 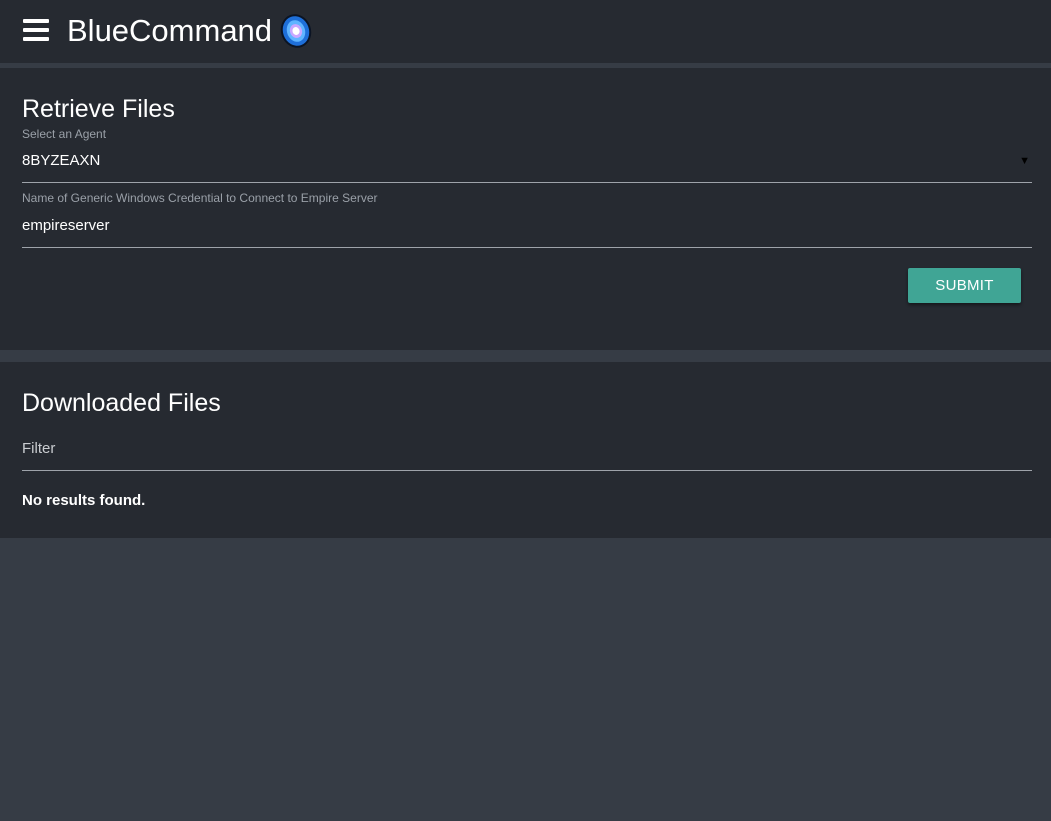 What do you see at coordinates (527, 182) in the screenshot?
I see `agent-select-underline` at bounding box center [527, 182].